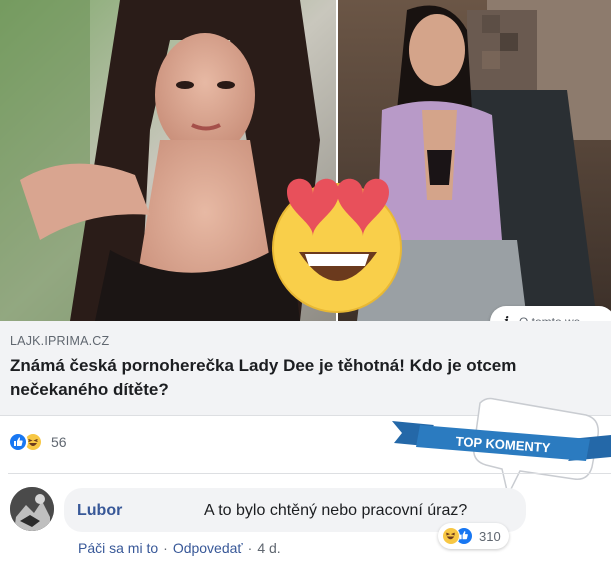 The image size is (611, 566). Describe the element at coordinates (208, 548) in the screenshot. I see `reply-button: Odpovedať` at that location.